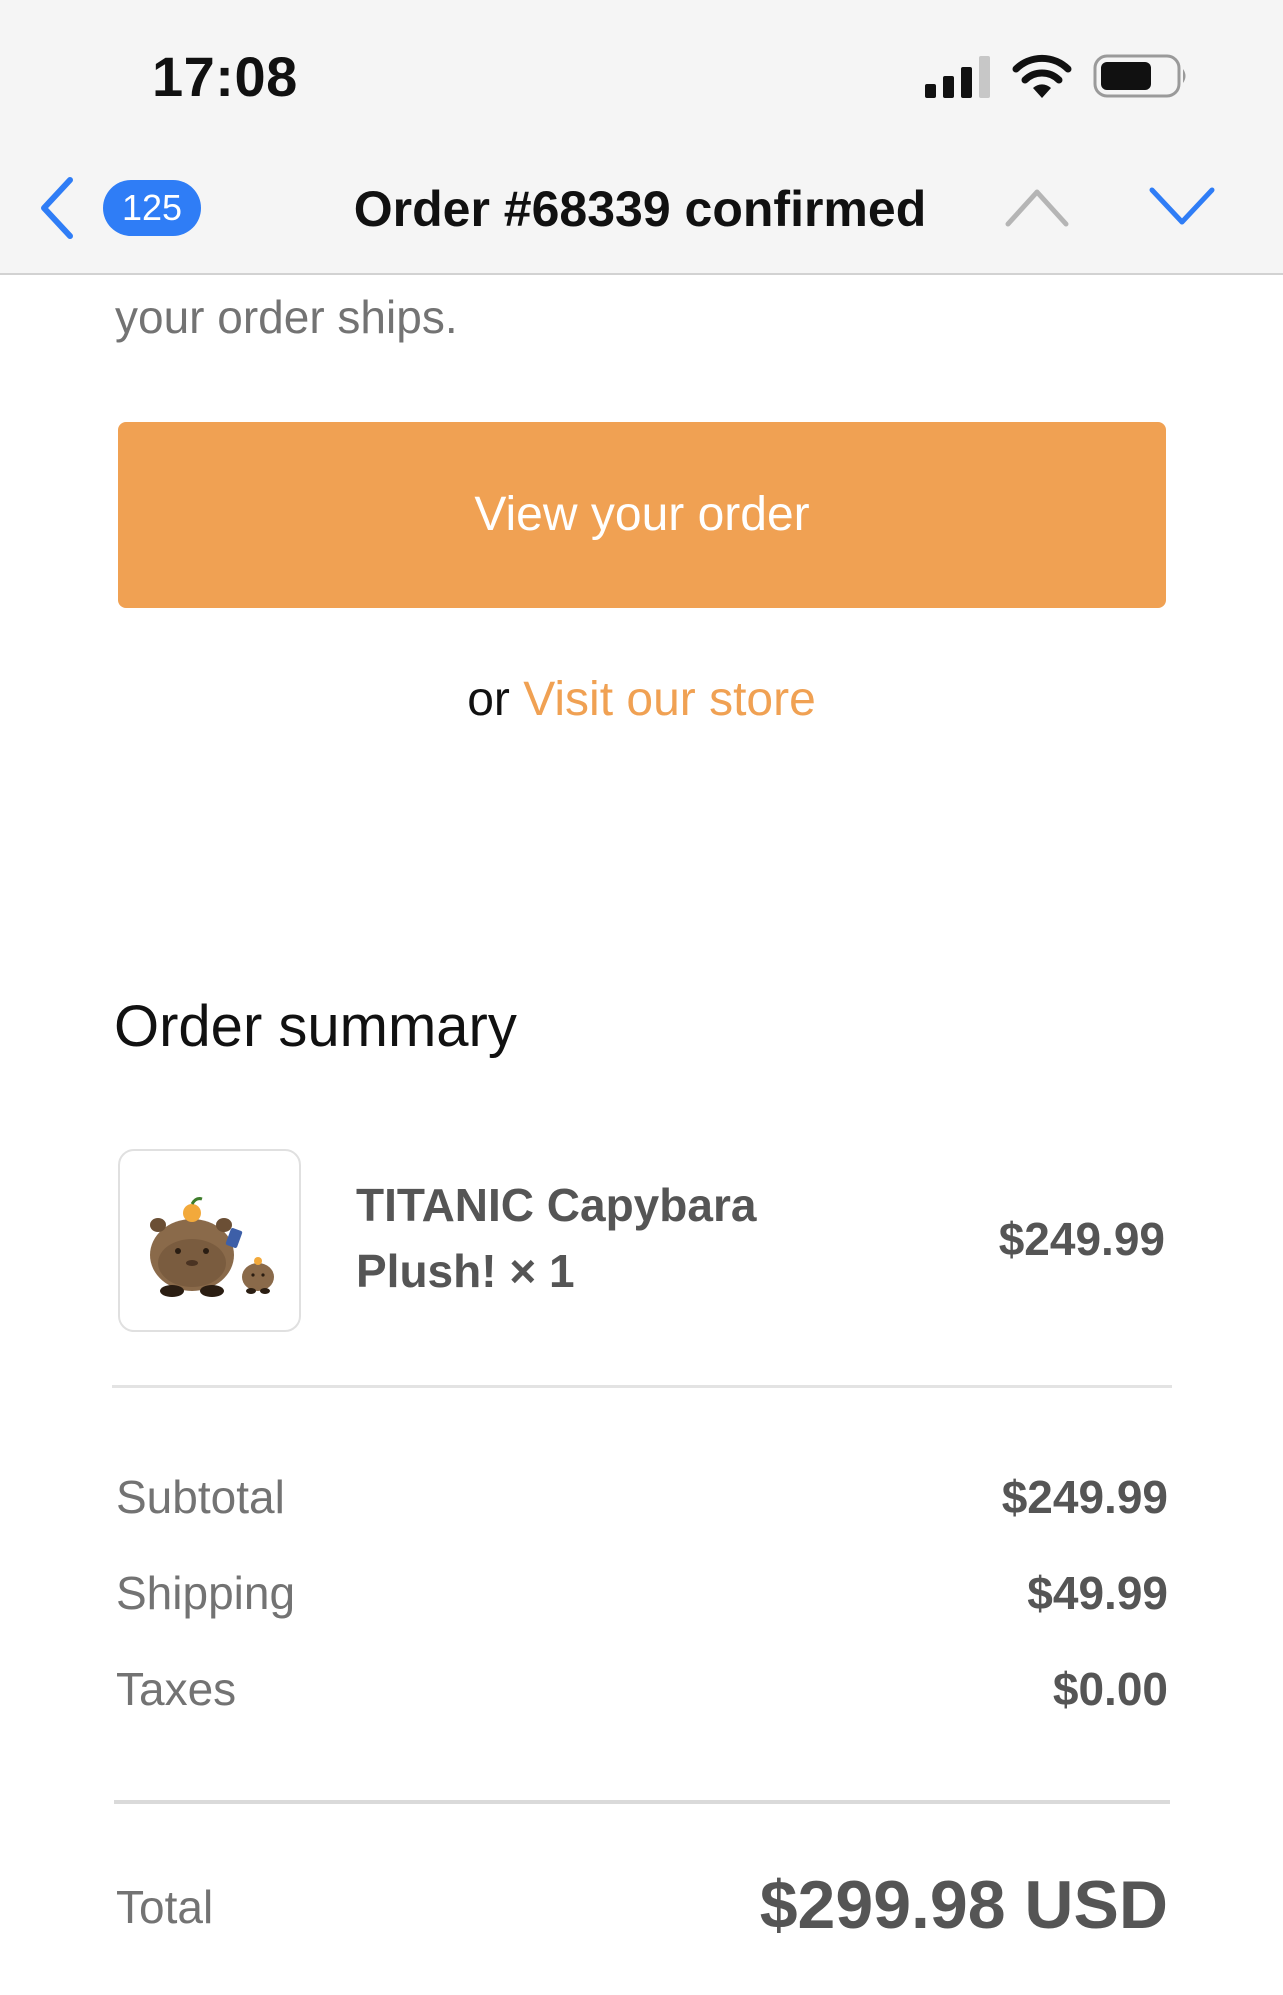 The width and height of the screenshot is (1283, 1995). Describe the element at coordinates (488, 699) in the screenshot. I see `alt-prefix: or` at that location.